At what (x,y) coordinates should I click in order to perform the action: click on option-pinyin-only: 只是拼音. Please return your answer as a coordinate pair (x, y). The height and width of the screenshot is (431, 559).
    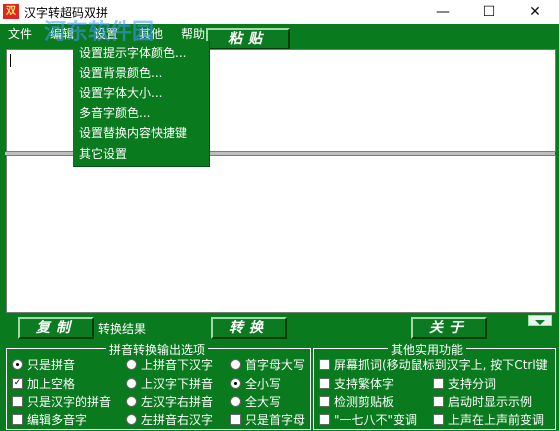
    Looking at the image, I should click on (43, 364).